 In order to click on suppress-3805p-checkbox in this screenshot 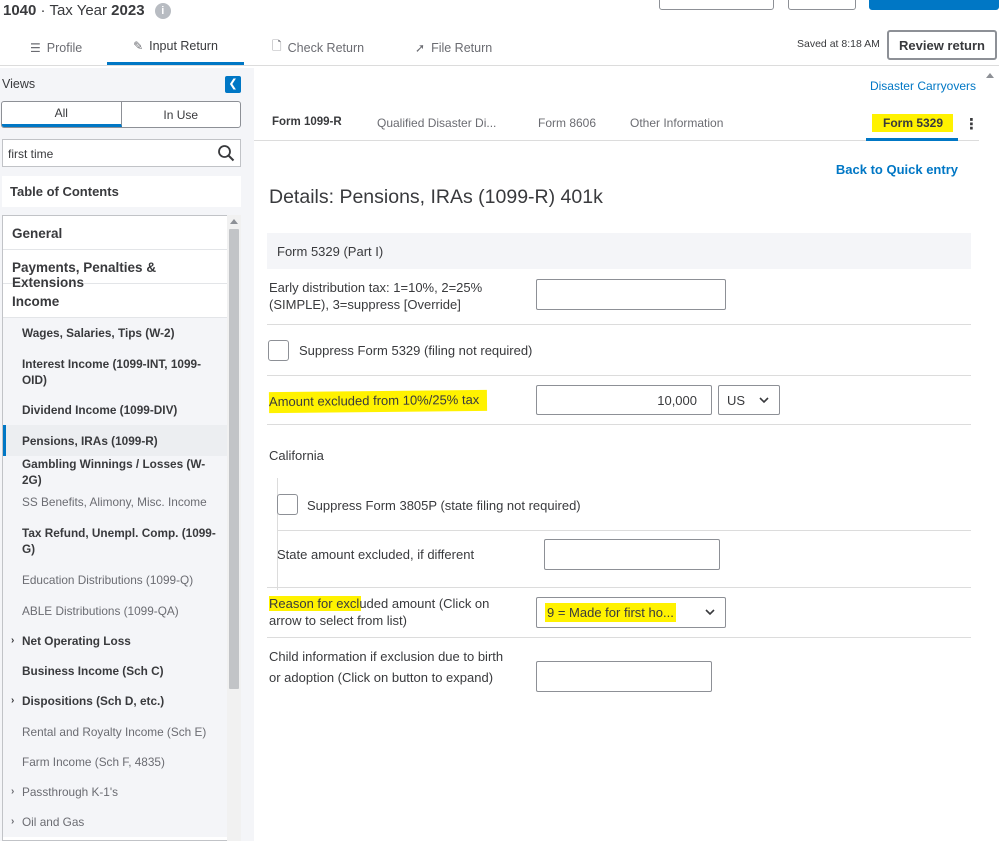, I will do `click(287, 504)`.